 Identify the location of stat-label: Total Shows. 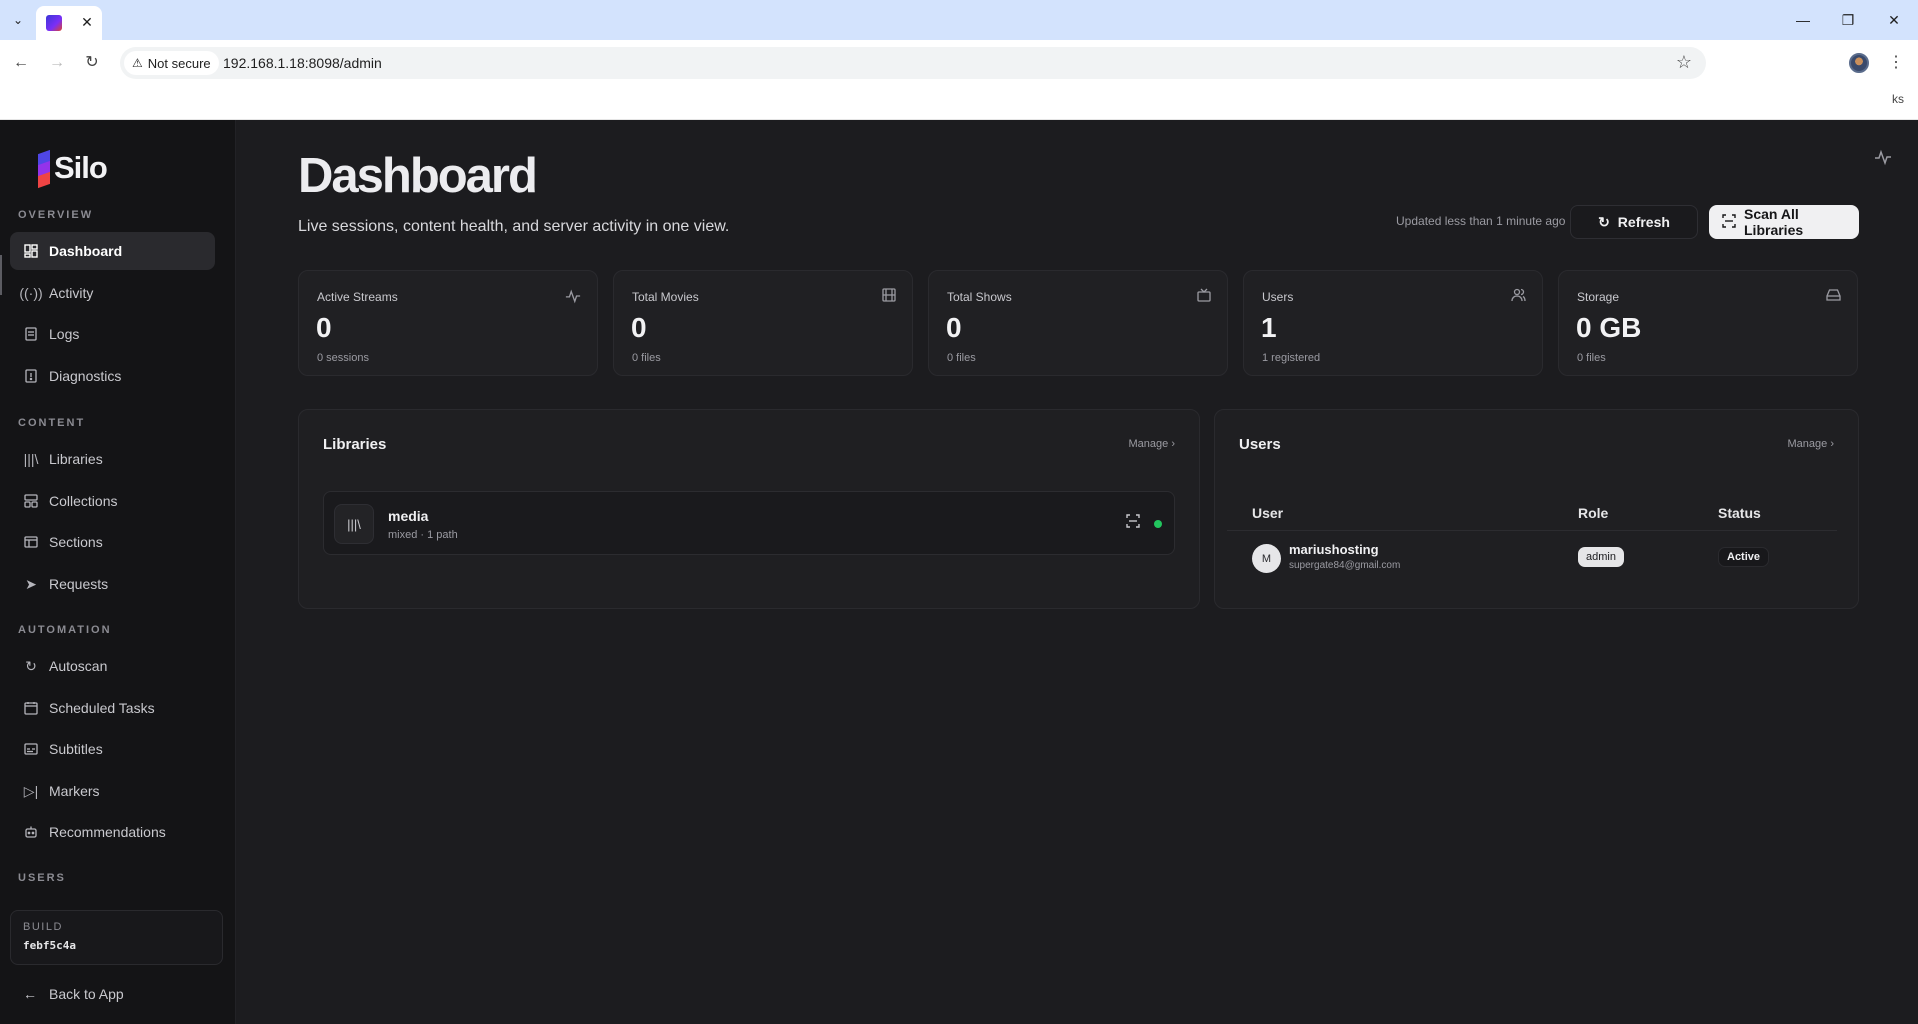
(979, 297).